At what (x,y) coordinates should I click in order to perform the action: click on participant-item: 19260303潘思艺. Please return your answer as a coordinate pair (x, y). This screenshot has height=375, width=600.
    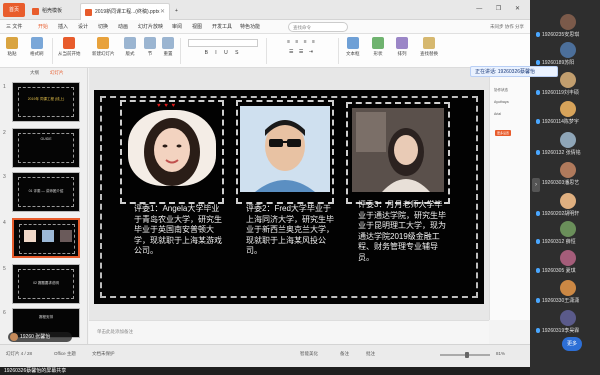
    Looking at the image, I should click on (567, 175).